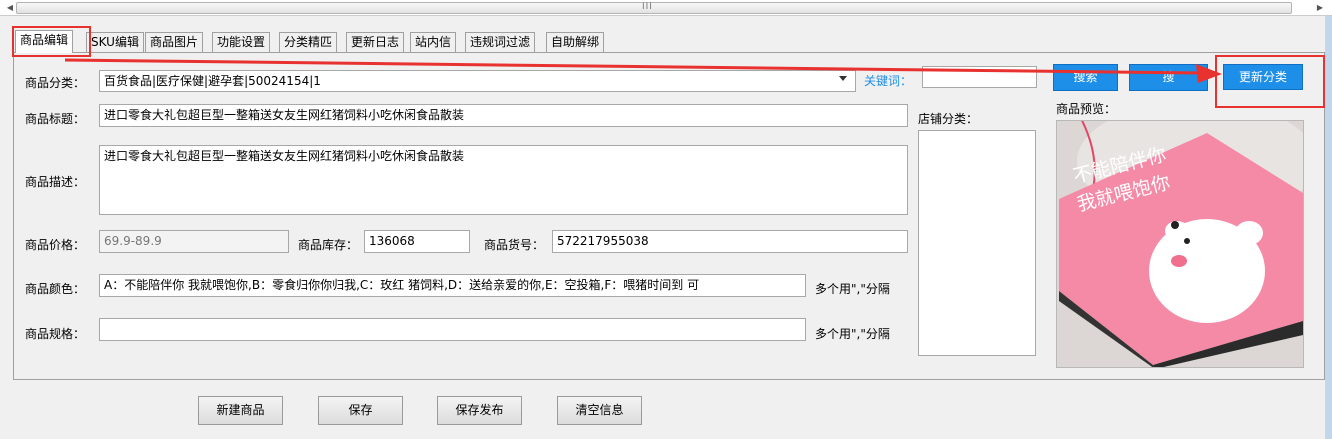 The height and width of the screenshot is (439, 1332). I want to click on tab-sku-edit: SKU编辑, so click(115, 42).